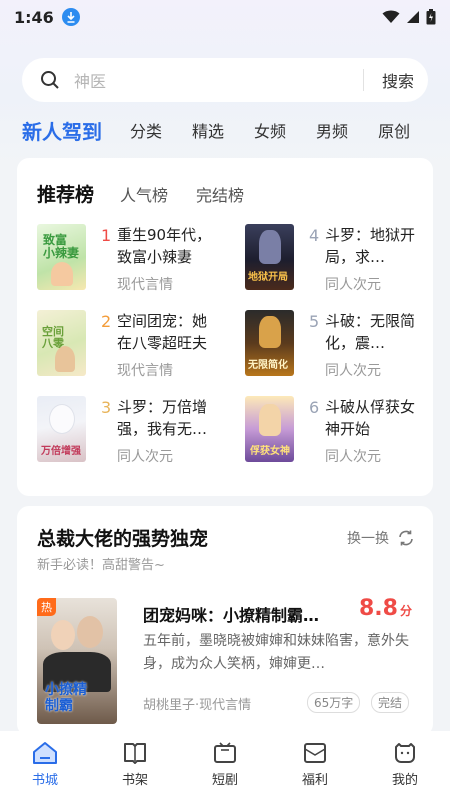 The image size is (450, 797). Describe the element at coordinates (332, 130) in the screenshot. I see `tab-male: 男频` at that location.